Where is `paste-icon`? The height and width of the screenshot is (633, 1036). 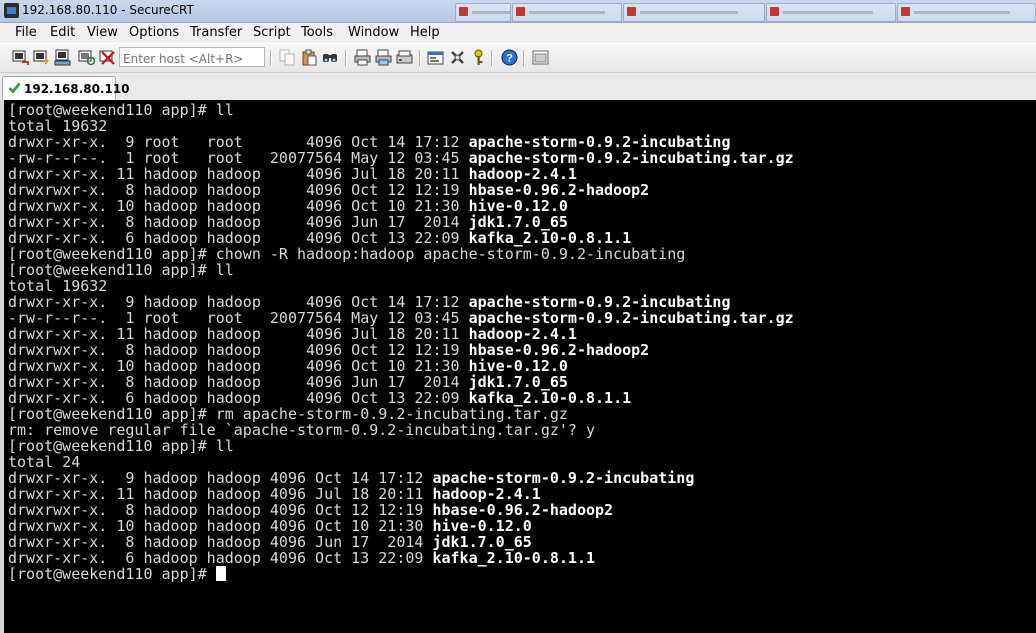 paste-icon is located at coordinates (309, 57).